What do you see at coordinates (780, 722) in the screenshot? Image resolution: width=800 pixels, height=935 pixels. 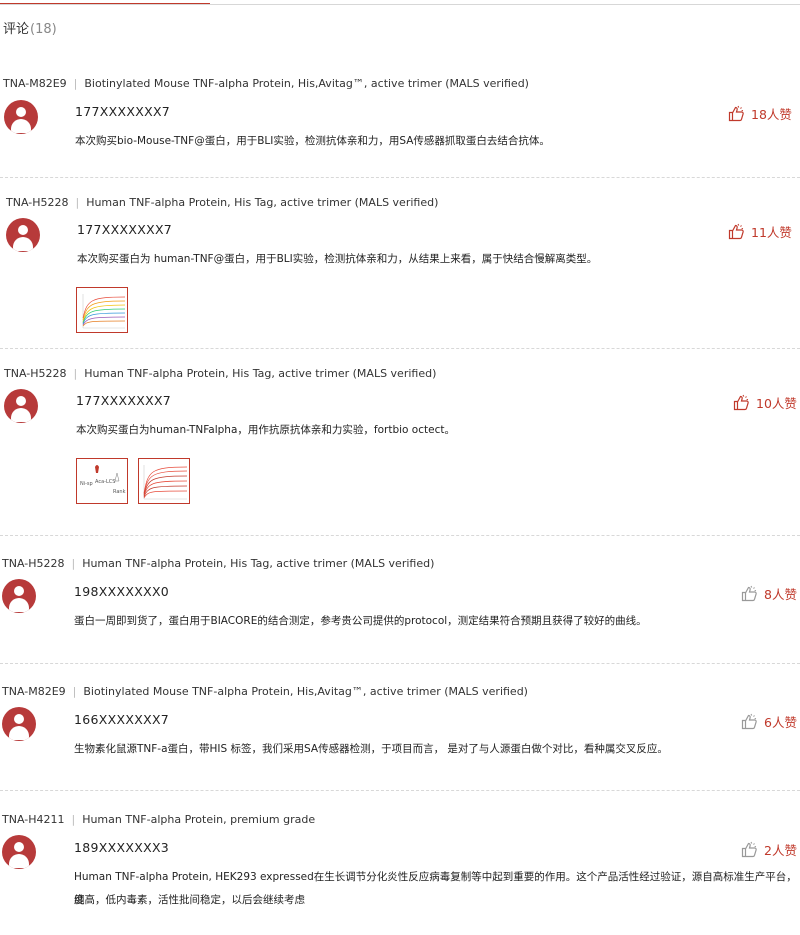 I see `like-count: 6人赞` at bounding box center [780, 722].